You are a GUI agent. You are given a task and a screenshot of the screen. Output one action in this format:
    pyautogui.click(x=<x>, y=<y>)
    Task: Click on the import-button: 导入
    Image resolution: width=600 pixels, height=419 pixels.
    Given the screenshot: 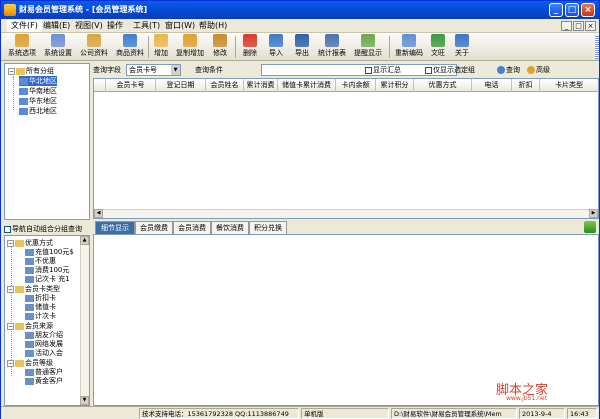 What is the action you would take?
    pyautogui.click(x=276, y=47)
    